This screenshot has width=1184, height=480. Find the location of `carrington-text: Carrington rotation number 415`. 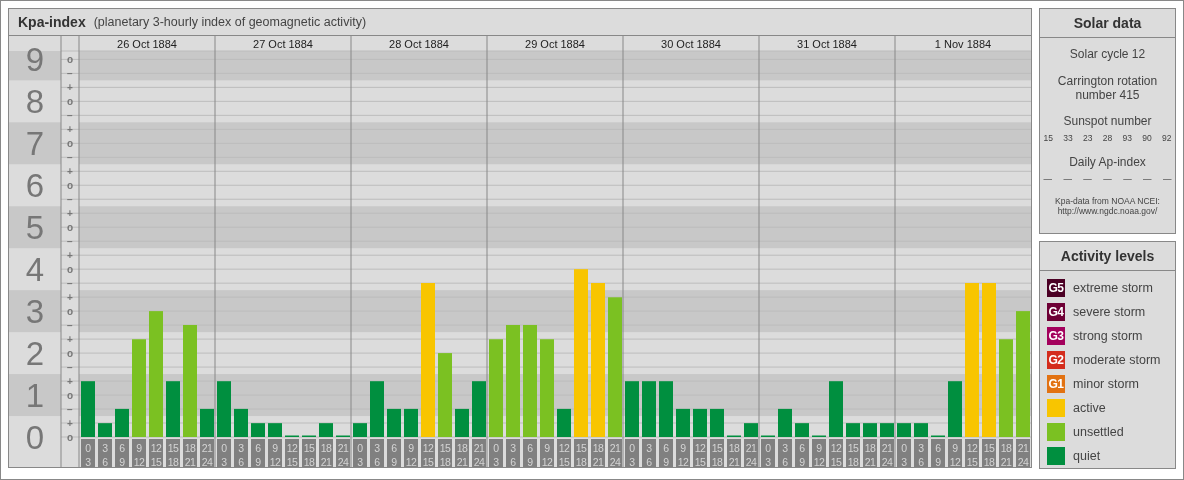

carrington-text: Carrington rotation number 415 is located at coordinates (1107, 88).